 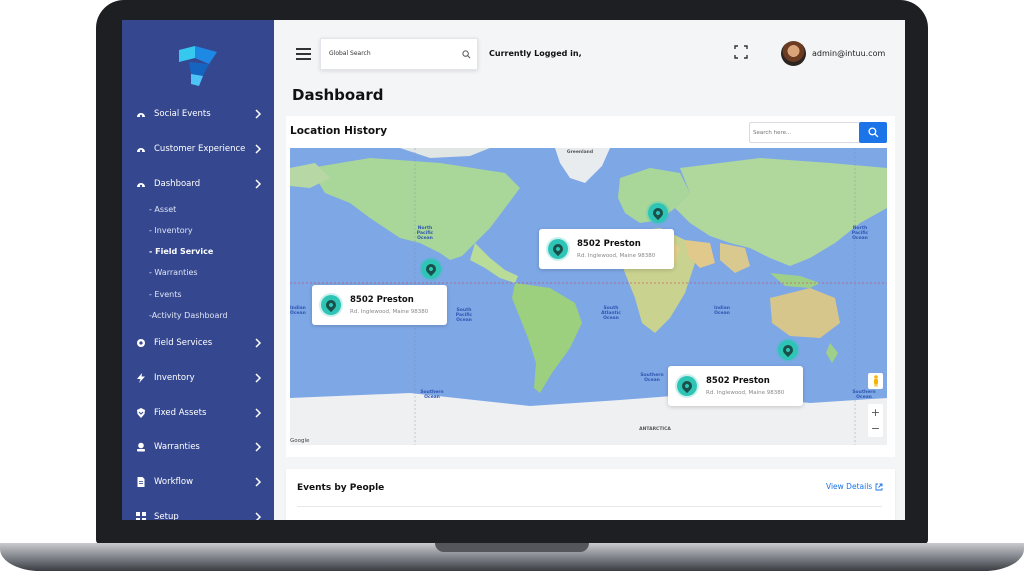 I want to click on sidebar-subitem-activity-dashboard: -Activity Dashboard, so click(x=188, y=315).